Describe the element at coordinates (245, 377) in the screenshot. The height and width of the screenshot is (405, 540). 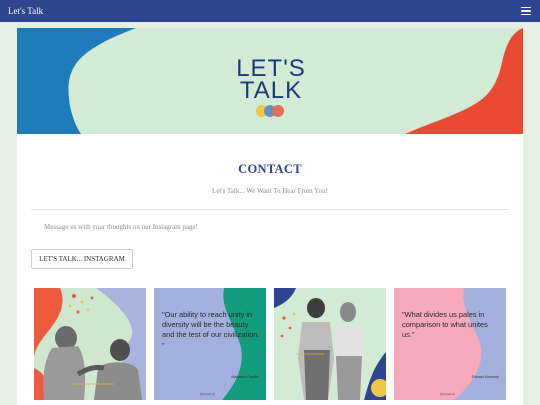
I see `quote-author: Mahatma Gandhi` at that location.